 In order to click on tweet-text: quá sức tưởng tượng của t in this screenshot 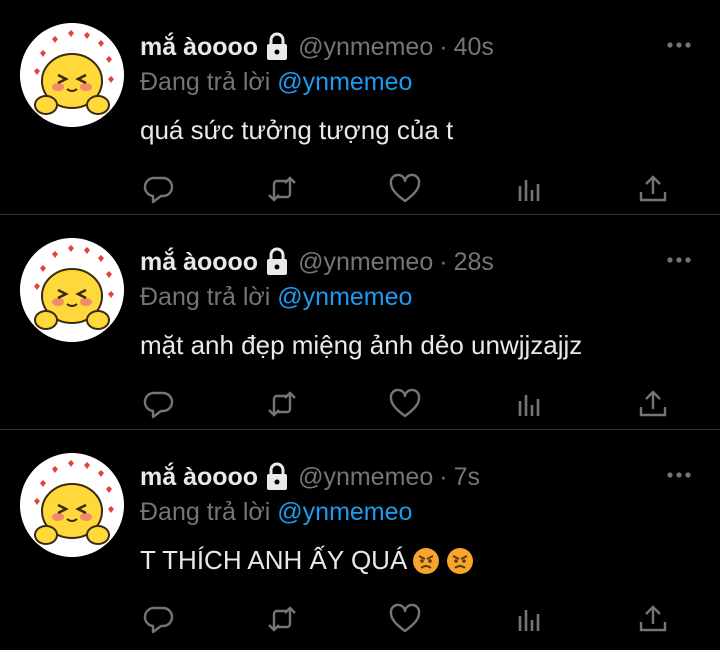, I will do `click(296, 130)`.